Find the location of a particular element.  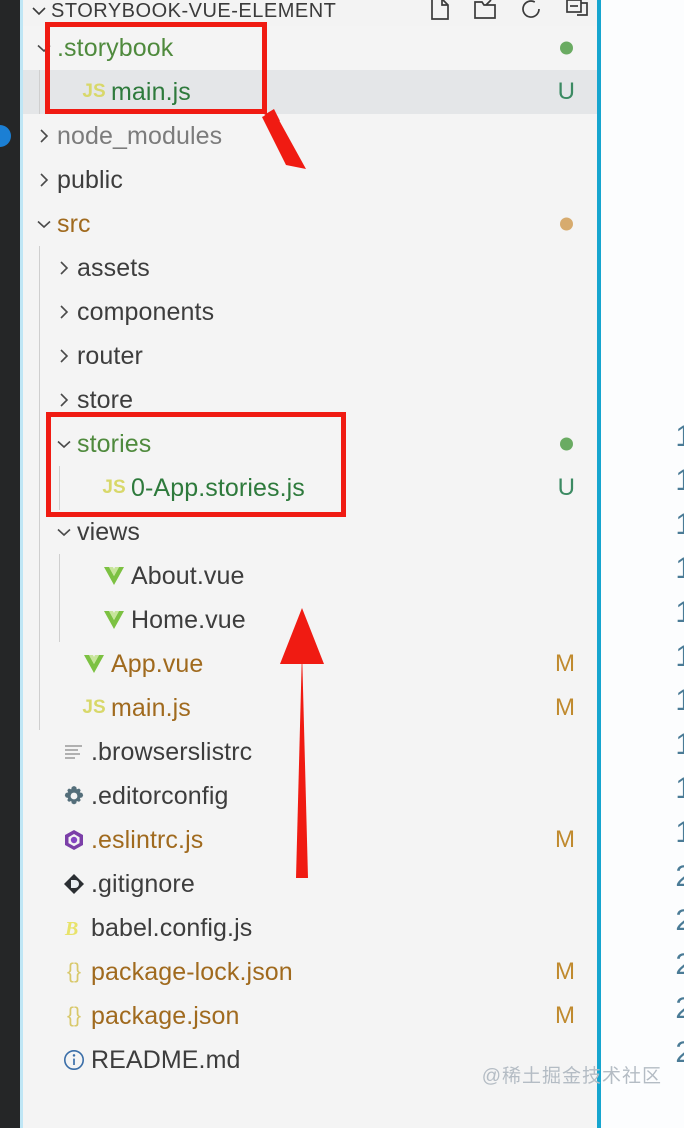

tree-folder-row: src is located at coordinates (310, 224).